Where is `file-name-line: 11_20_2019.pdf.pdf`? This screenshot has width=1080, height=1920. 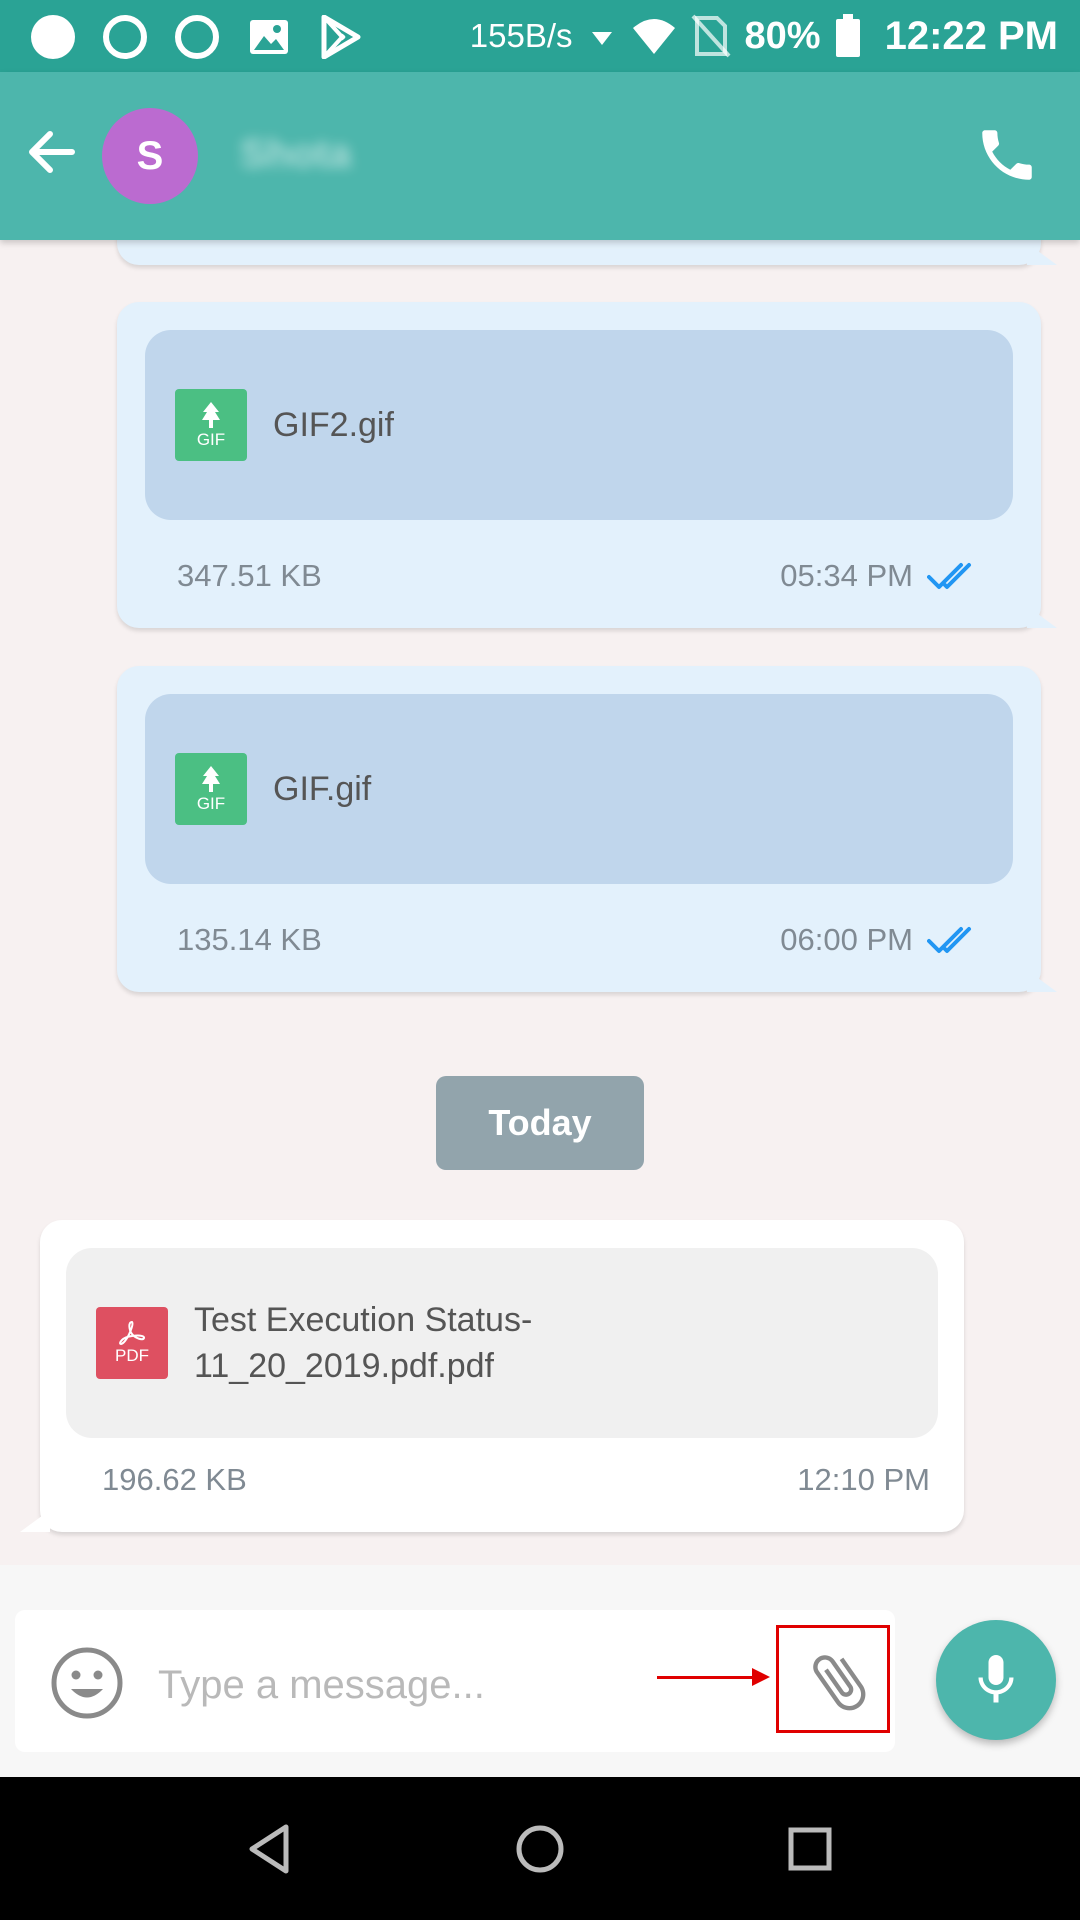 file-name-line: 11_20_2019.pdf.pdf is located at coordinates (344, 1366).